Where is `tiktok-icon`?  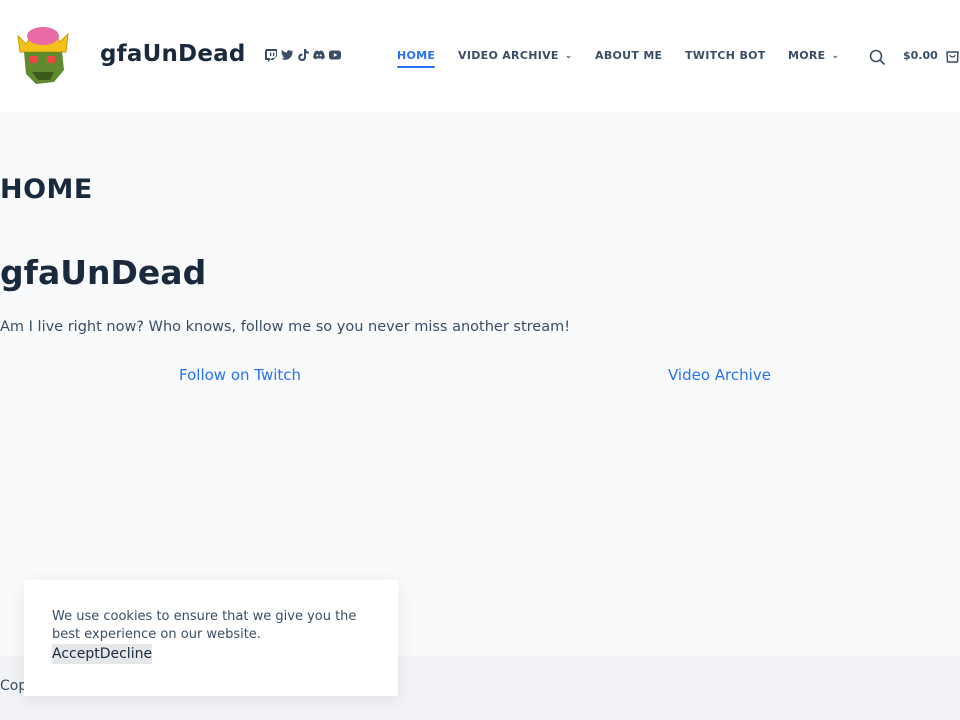
tiktok-icon is located at coordinates (303, 55).